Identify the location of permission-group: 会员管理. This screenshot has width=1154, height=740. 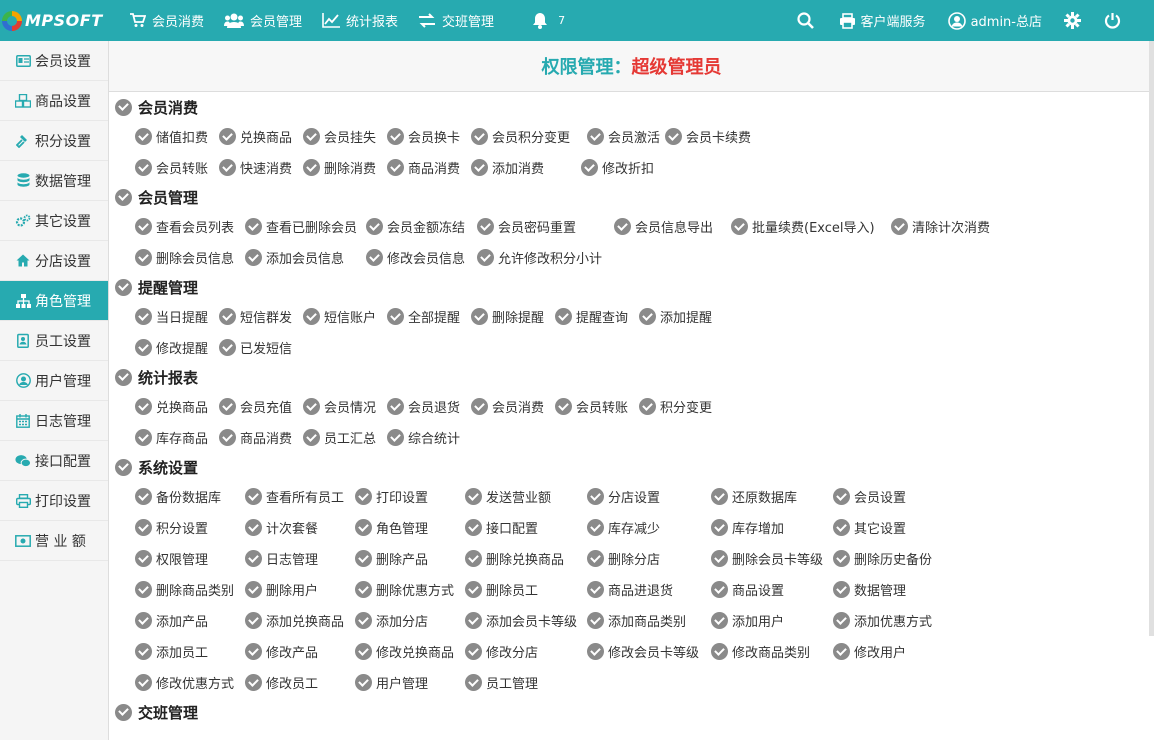
(630, 197).